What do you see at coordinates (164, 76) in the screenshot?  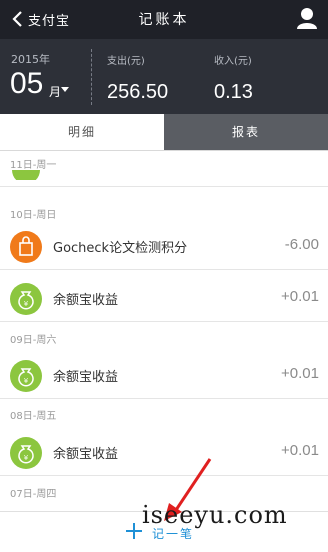 I see `monthly-summary: 2015年 05 月 支出(元) 256.50 收入(元) 0.13` at bounding box center [164, 76].